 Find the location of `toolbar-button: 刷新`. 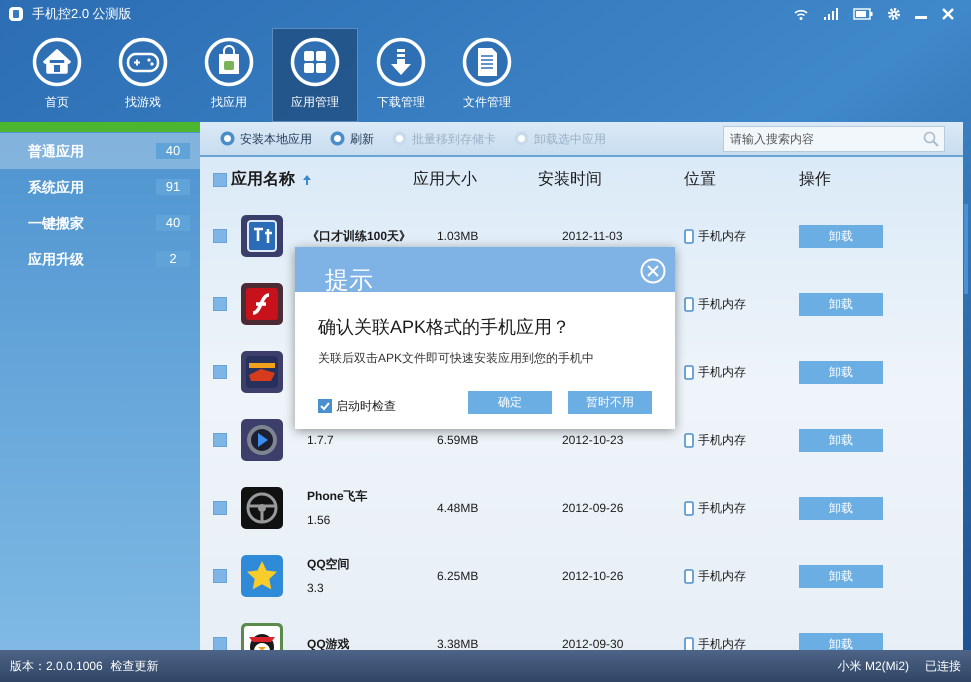

toolbar-button: 刷新 is located at coordinates (352, 139).